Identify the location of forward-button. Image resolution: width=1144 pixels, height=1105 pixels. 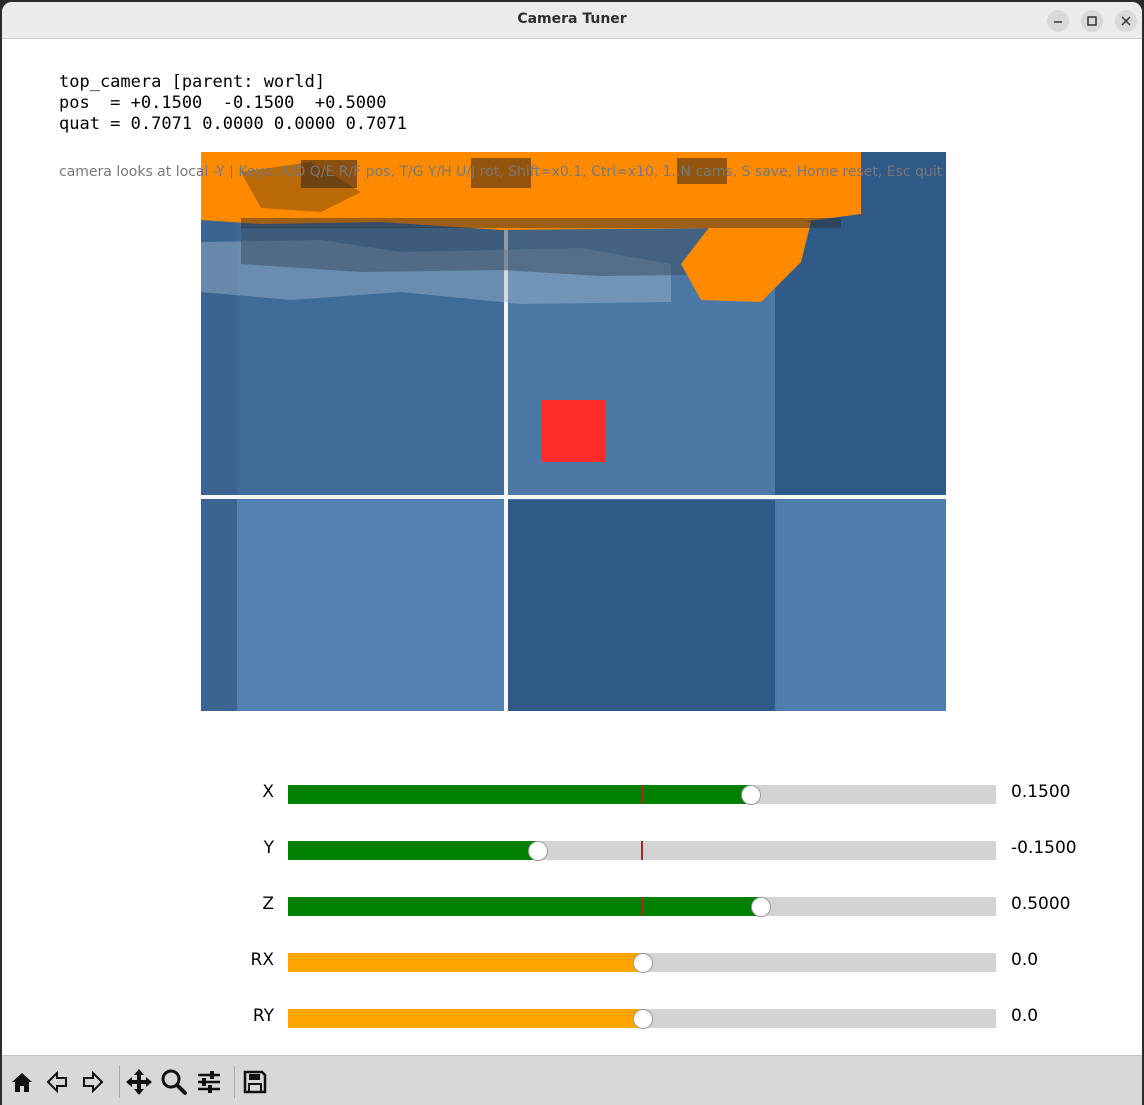
(93, 1082).